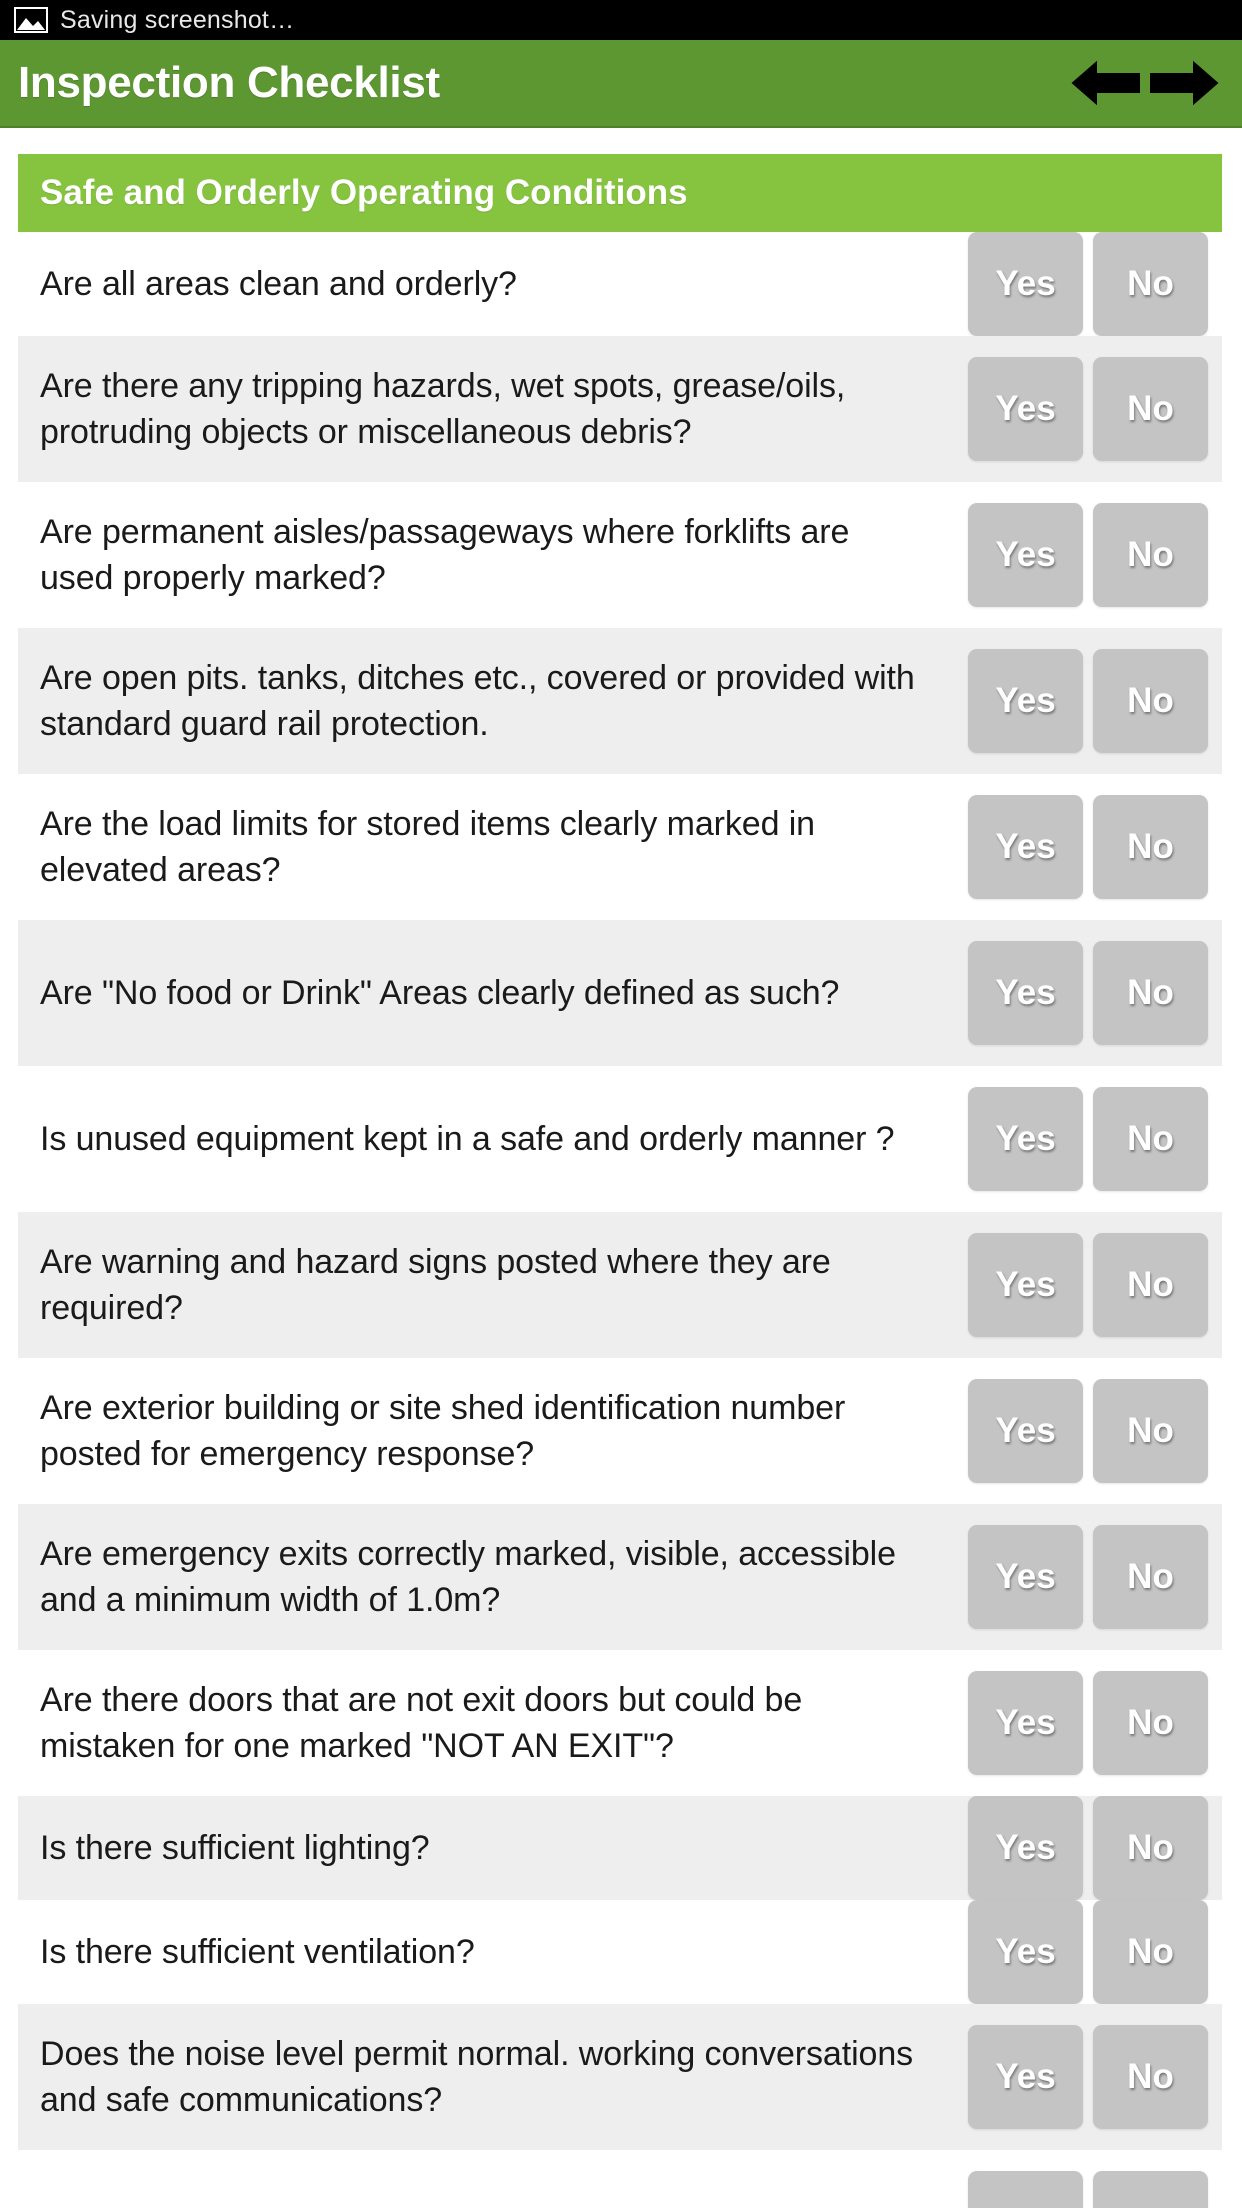 The height and width of the screenshot is (2208, 1242). Describe the element at coordinates (1145, 83) in the screenshot. I see `navigation-arrows` at that location.